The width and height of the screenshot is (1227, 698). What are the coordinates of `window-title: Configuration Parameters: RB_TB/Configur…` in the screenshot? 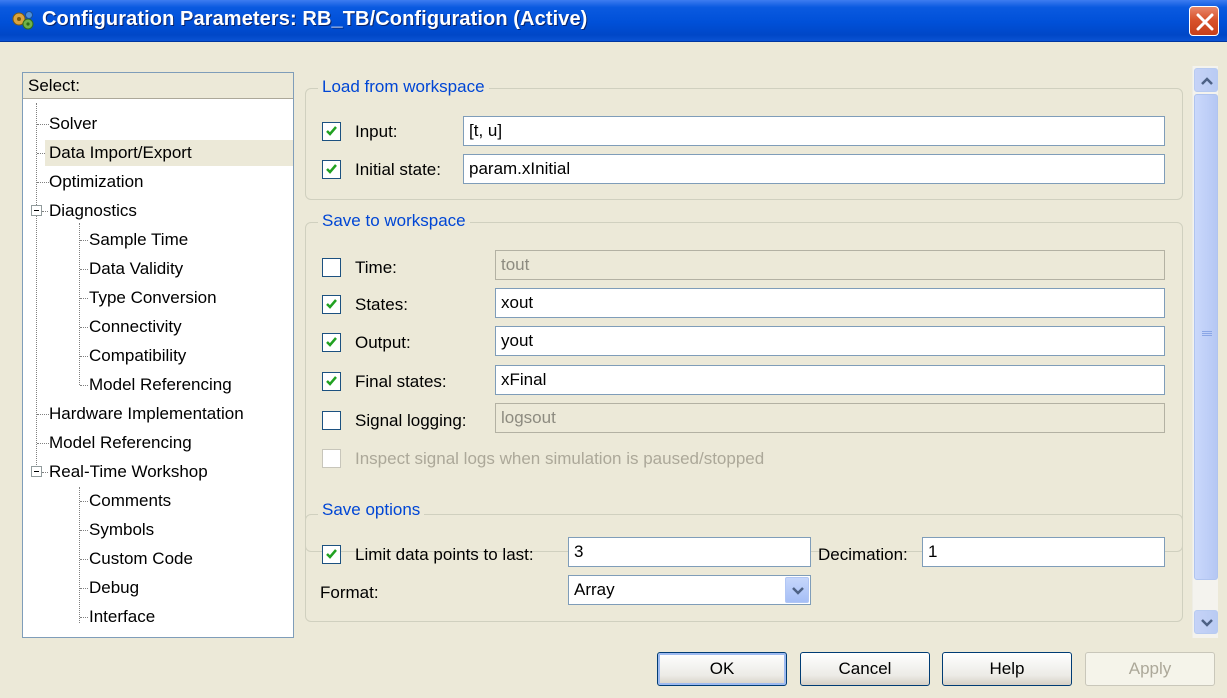 It's located at (315, 19).